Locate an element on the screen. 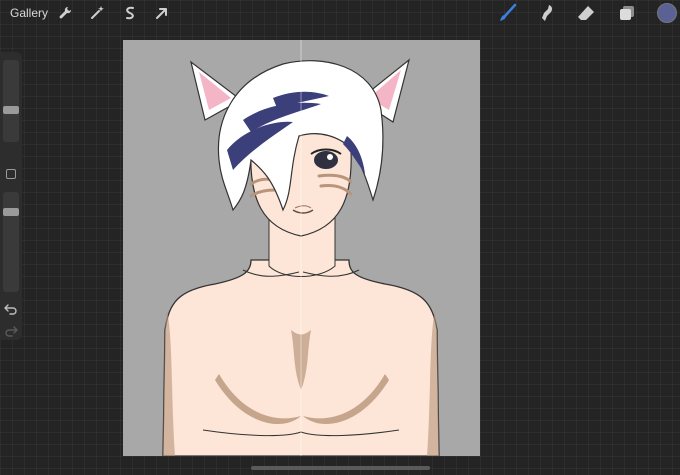 The width and height of the screenshot is (680, 475). left-sidebar is located at coordinates (11, 196).